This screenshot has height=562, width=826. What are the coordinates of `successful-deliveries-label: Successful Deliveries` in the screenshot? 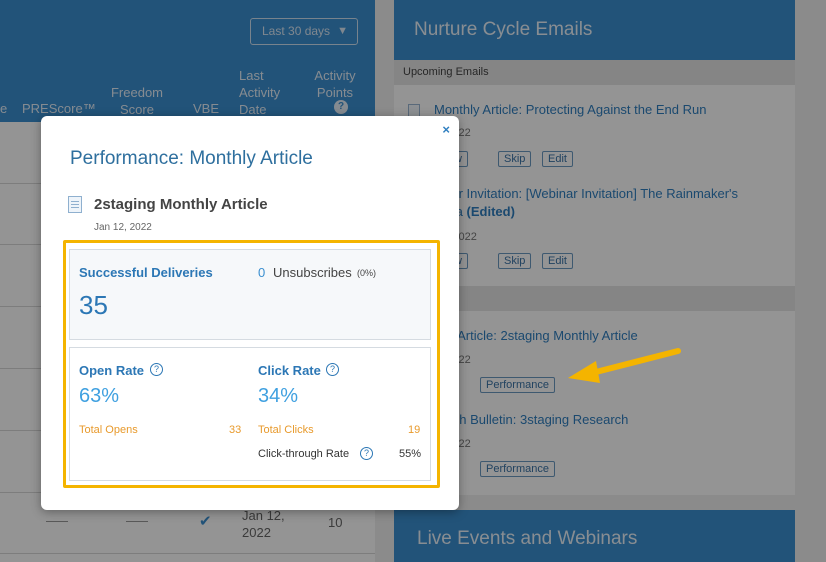 It's located at (146, 272).